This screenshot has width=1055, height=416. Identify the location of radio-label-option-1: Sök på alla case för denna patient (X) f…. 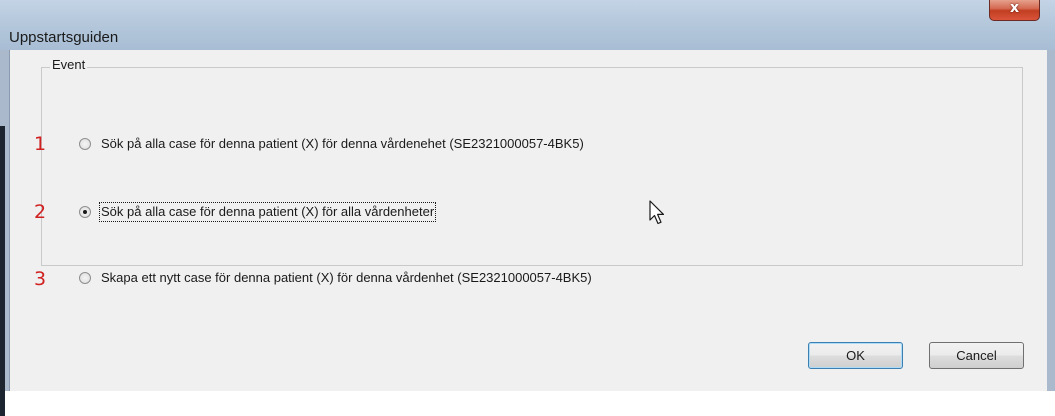
(342, 144).